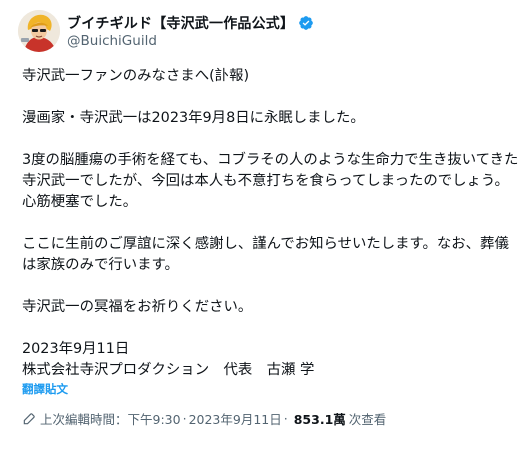 The height and width of the screenshot is (450, 531). What do you see at coordinates (193, 118) in the screenshot?
I see `post-paragraph: 漫画家・寺沢武一は2023年9月8日に永眠しました。` at bounding box center [193, 118].